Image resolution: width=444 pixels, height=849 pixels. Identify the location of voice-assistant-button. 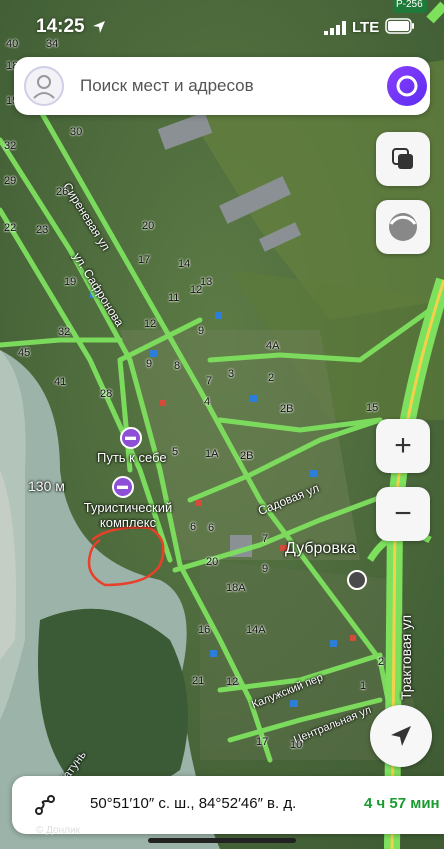
(407, 86).